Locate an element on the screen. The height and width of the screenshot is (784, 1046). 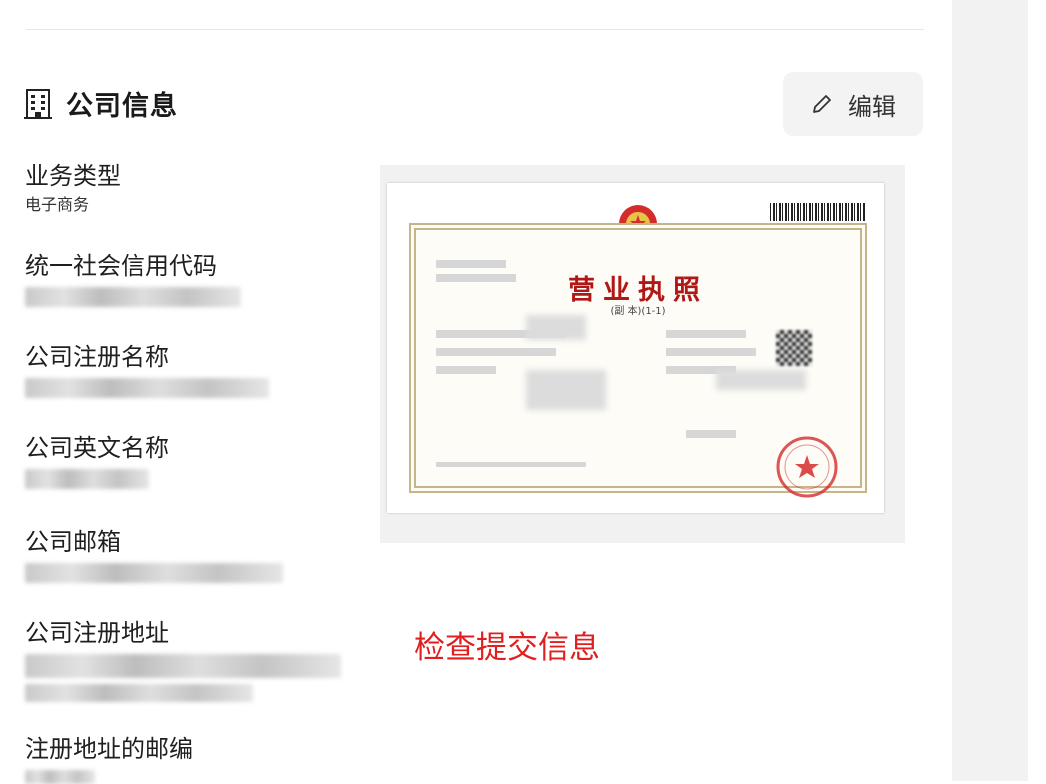
credit-code-label: 统一社会信用代码 is located at coordinates (121, 266).